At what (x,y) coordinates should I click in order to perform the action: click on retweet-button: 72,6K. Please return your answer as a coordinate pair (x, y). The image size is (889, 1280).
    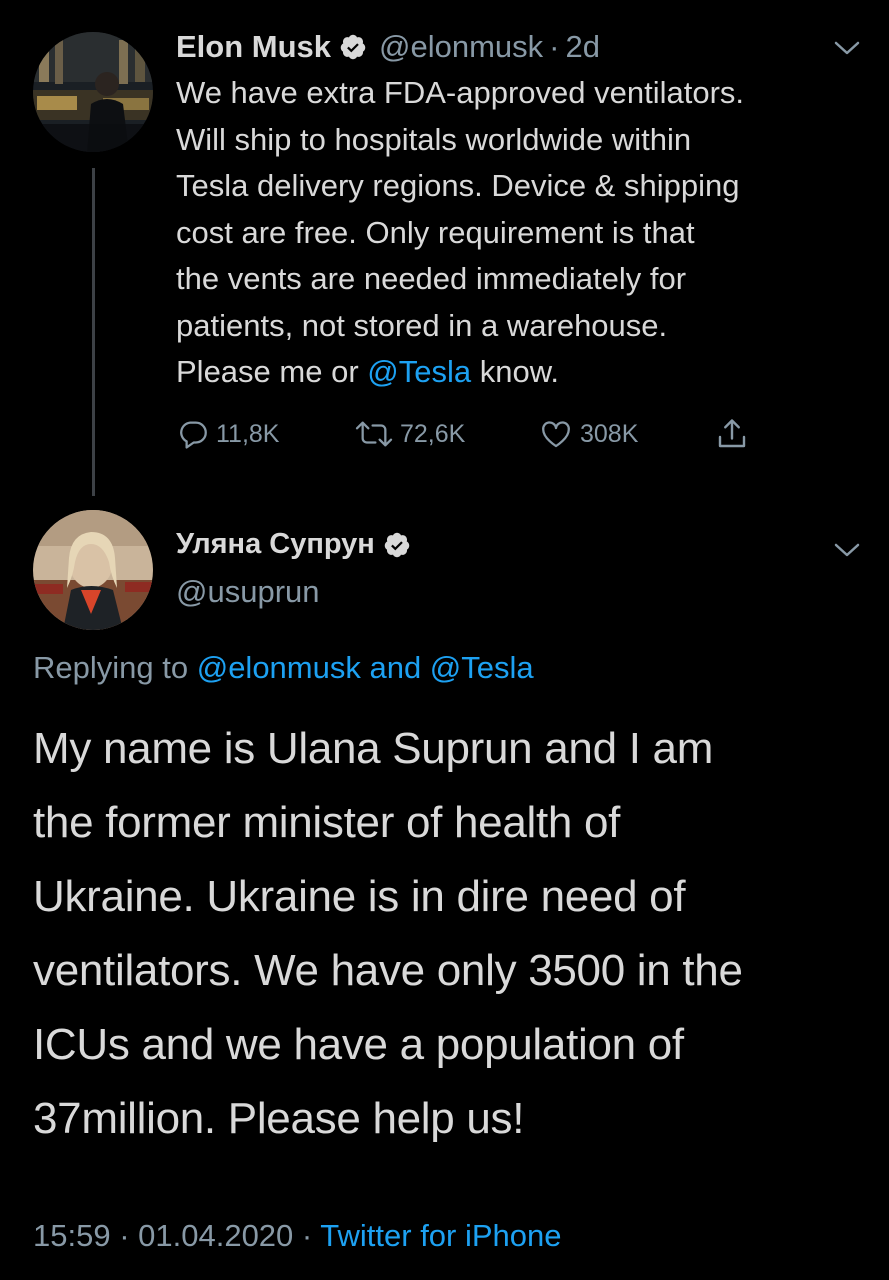
    Looking at the image, I should click on (409, 434).